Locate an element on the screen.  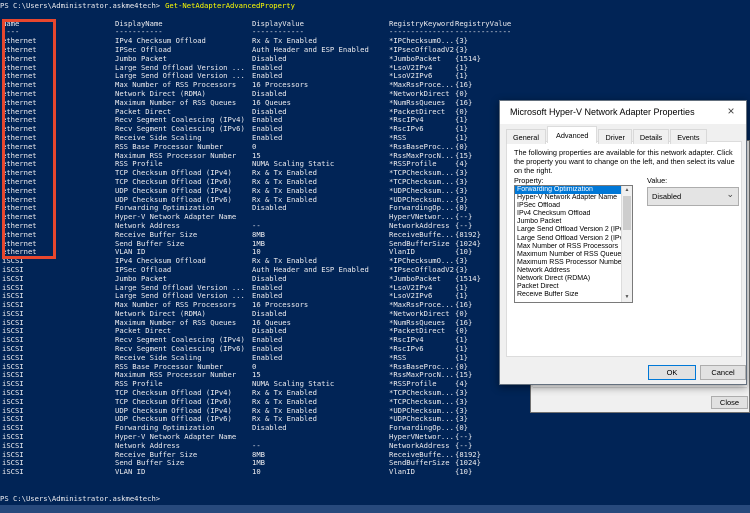
table-row: iSCSI Network Address -- NetworkAddress {--} is located at coordinates (375, 446).